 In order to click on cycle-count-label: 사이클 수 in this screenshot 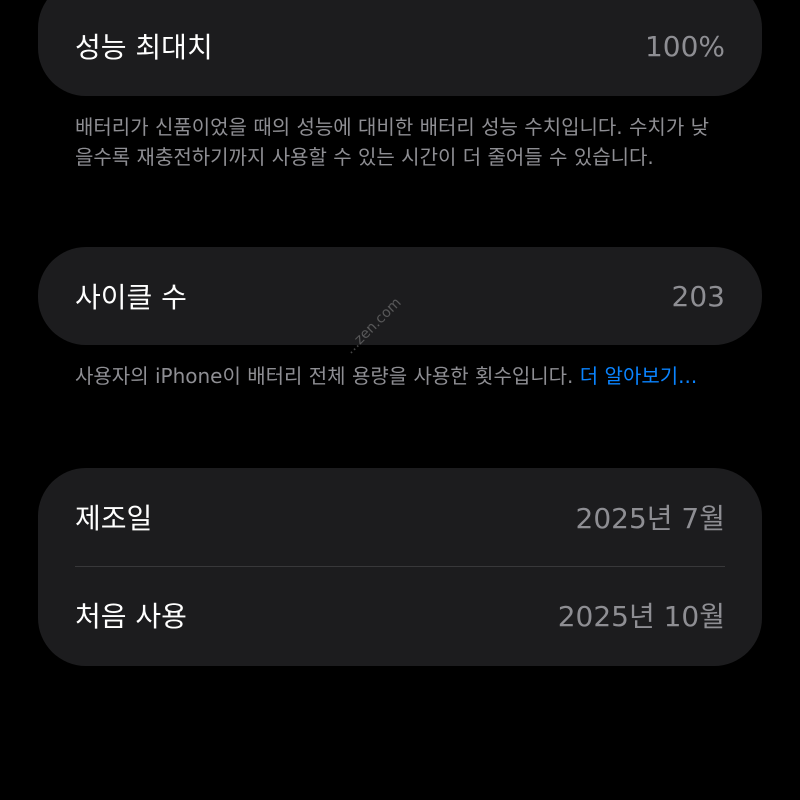, I will do `click(131, 297)`.